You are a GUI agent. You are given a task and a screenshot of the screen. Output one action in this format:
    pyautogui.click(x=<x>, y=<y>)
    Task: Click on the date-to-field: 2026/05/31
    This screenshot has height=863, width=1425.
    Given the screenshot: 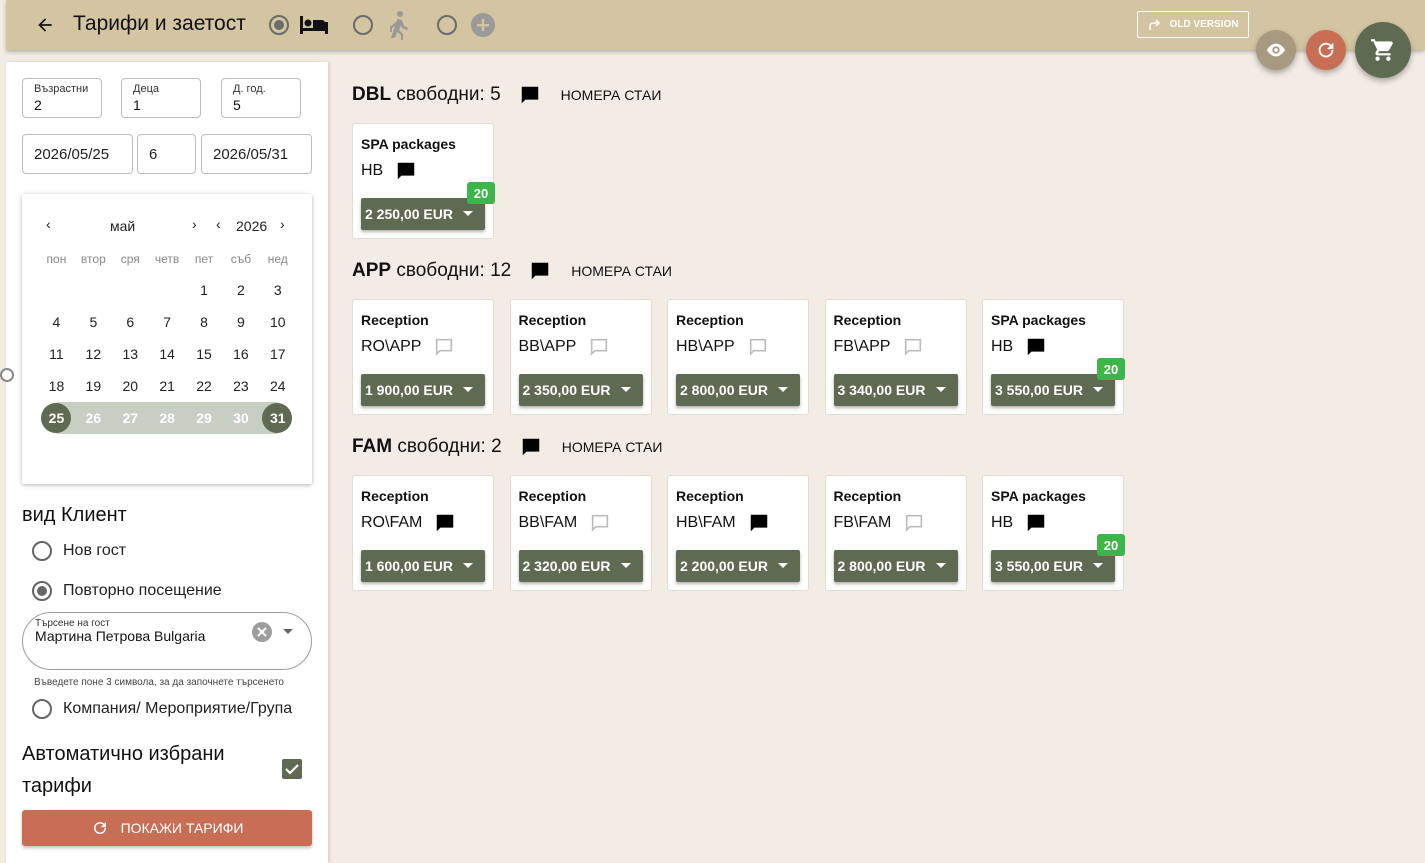 What is the action you would take?
    pyautogui.click(x=256, y=154)
    